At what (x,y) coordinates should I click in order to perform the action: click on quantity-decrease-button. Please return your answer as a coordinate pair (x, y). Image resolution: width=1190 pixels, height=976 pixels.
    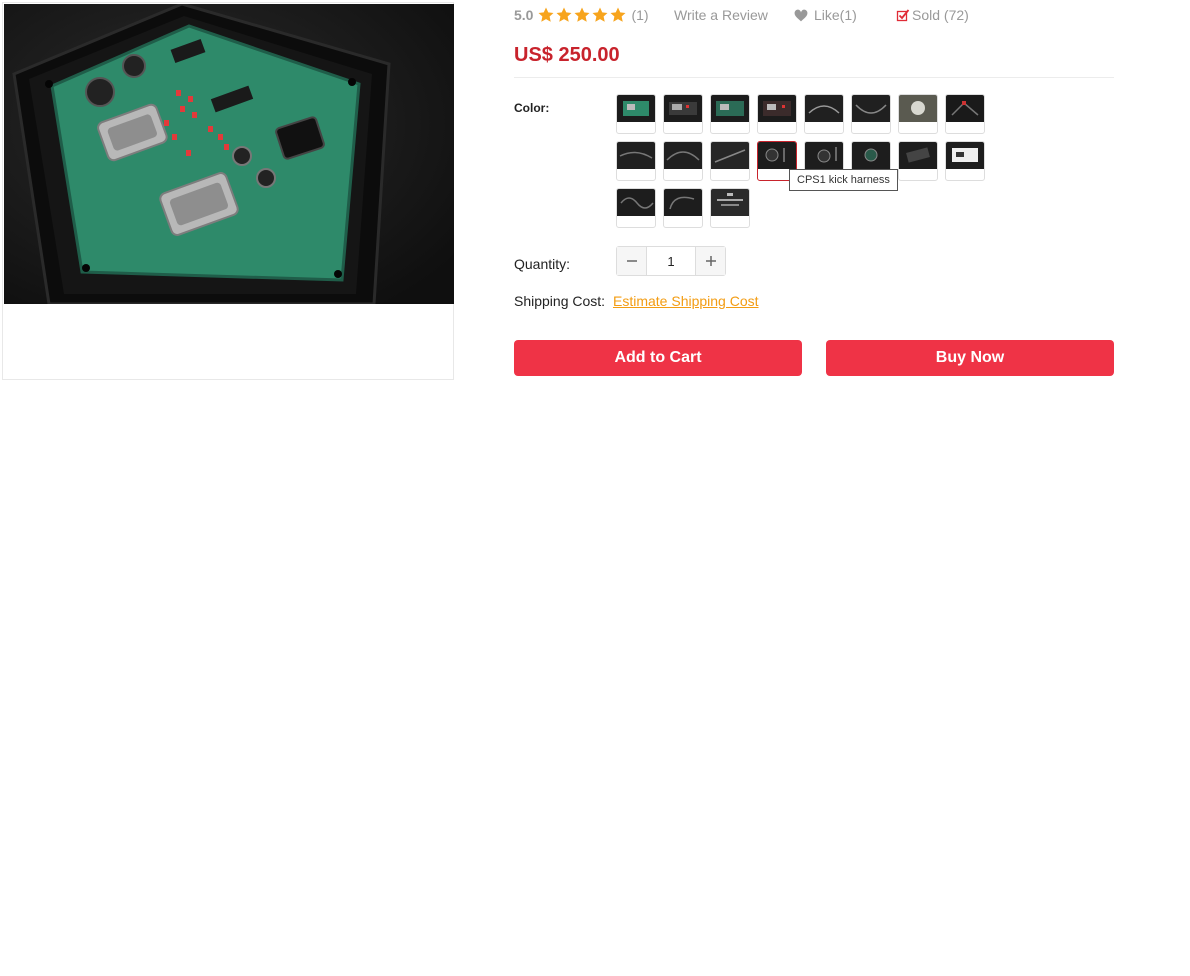
    Looking at the image, I should click on (632, 261).